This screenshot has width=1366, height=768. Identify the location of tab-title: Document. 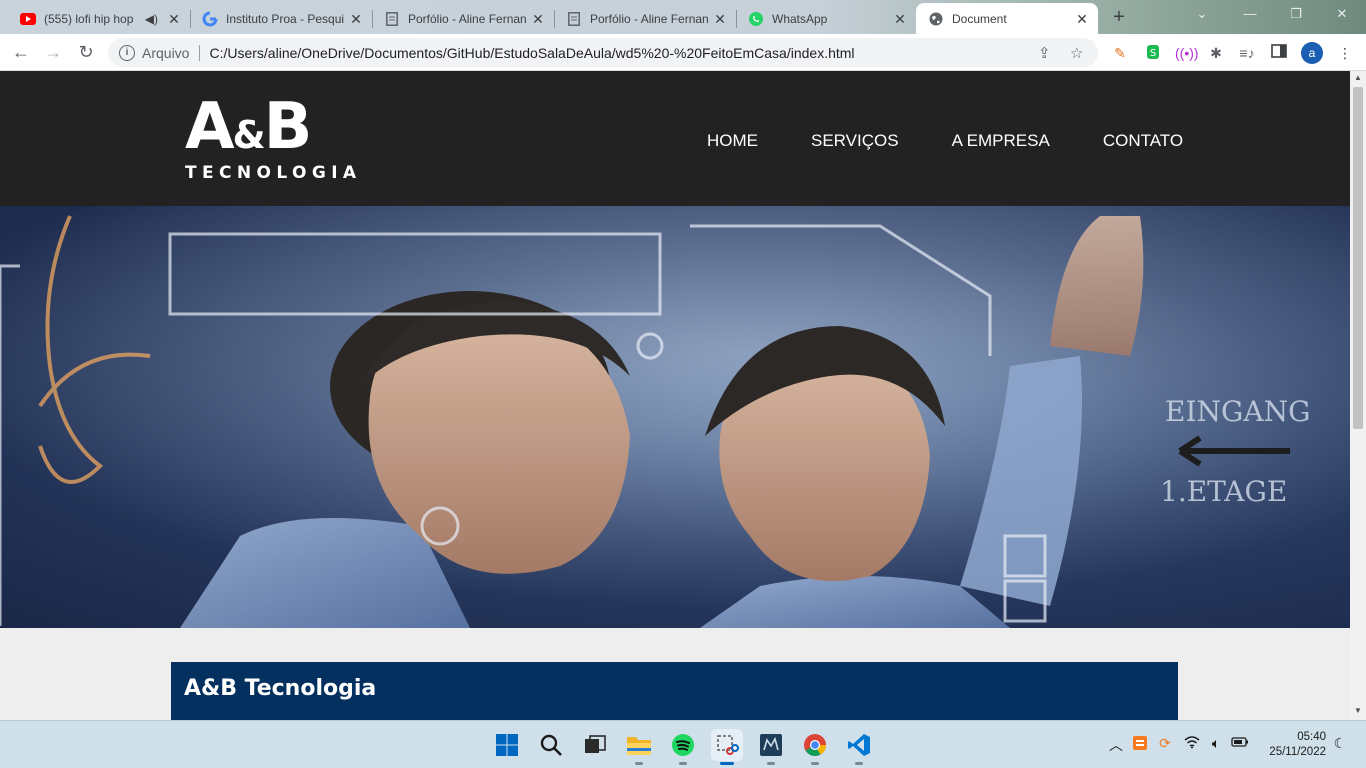
(979, 18).